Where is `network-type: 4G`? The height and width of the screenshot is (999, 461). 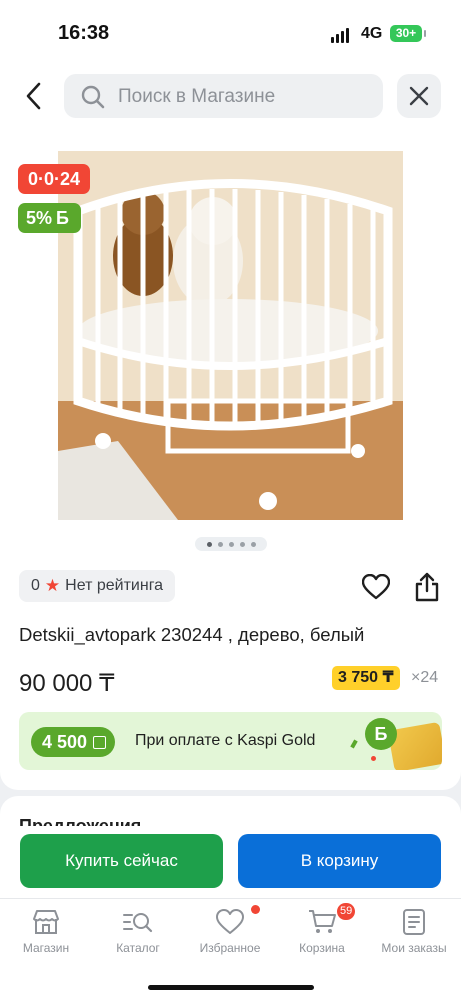 network-type: 4G is located at coordinates (372, 33).